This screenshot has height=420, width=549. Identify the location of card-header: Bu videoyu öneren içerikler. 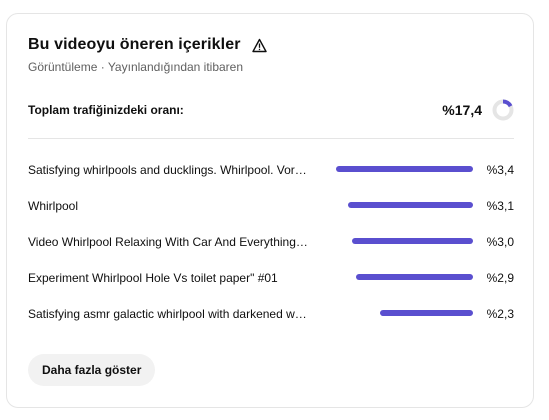
(147, 45).